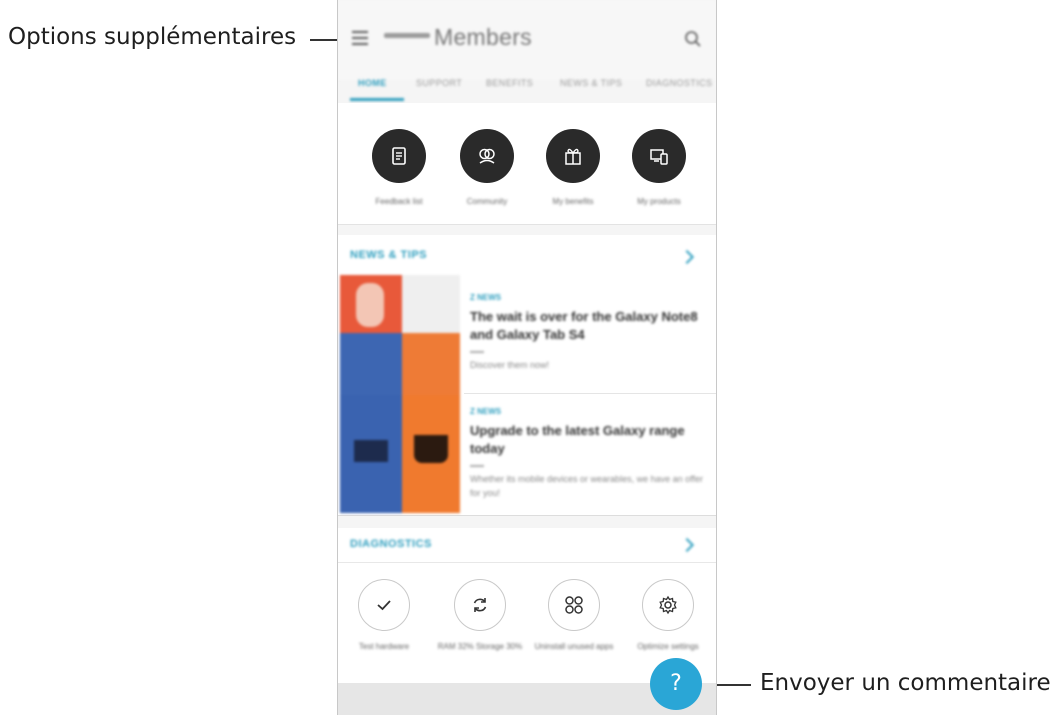  I want to click on document-icon, so click(399, 156).